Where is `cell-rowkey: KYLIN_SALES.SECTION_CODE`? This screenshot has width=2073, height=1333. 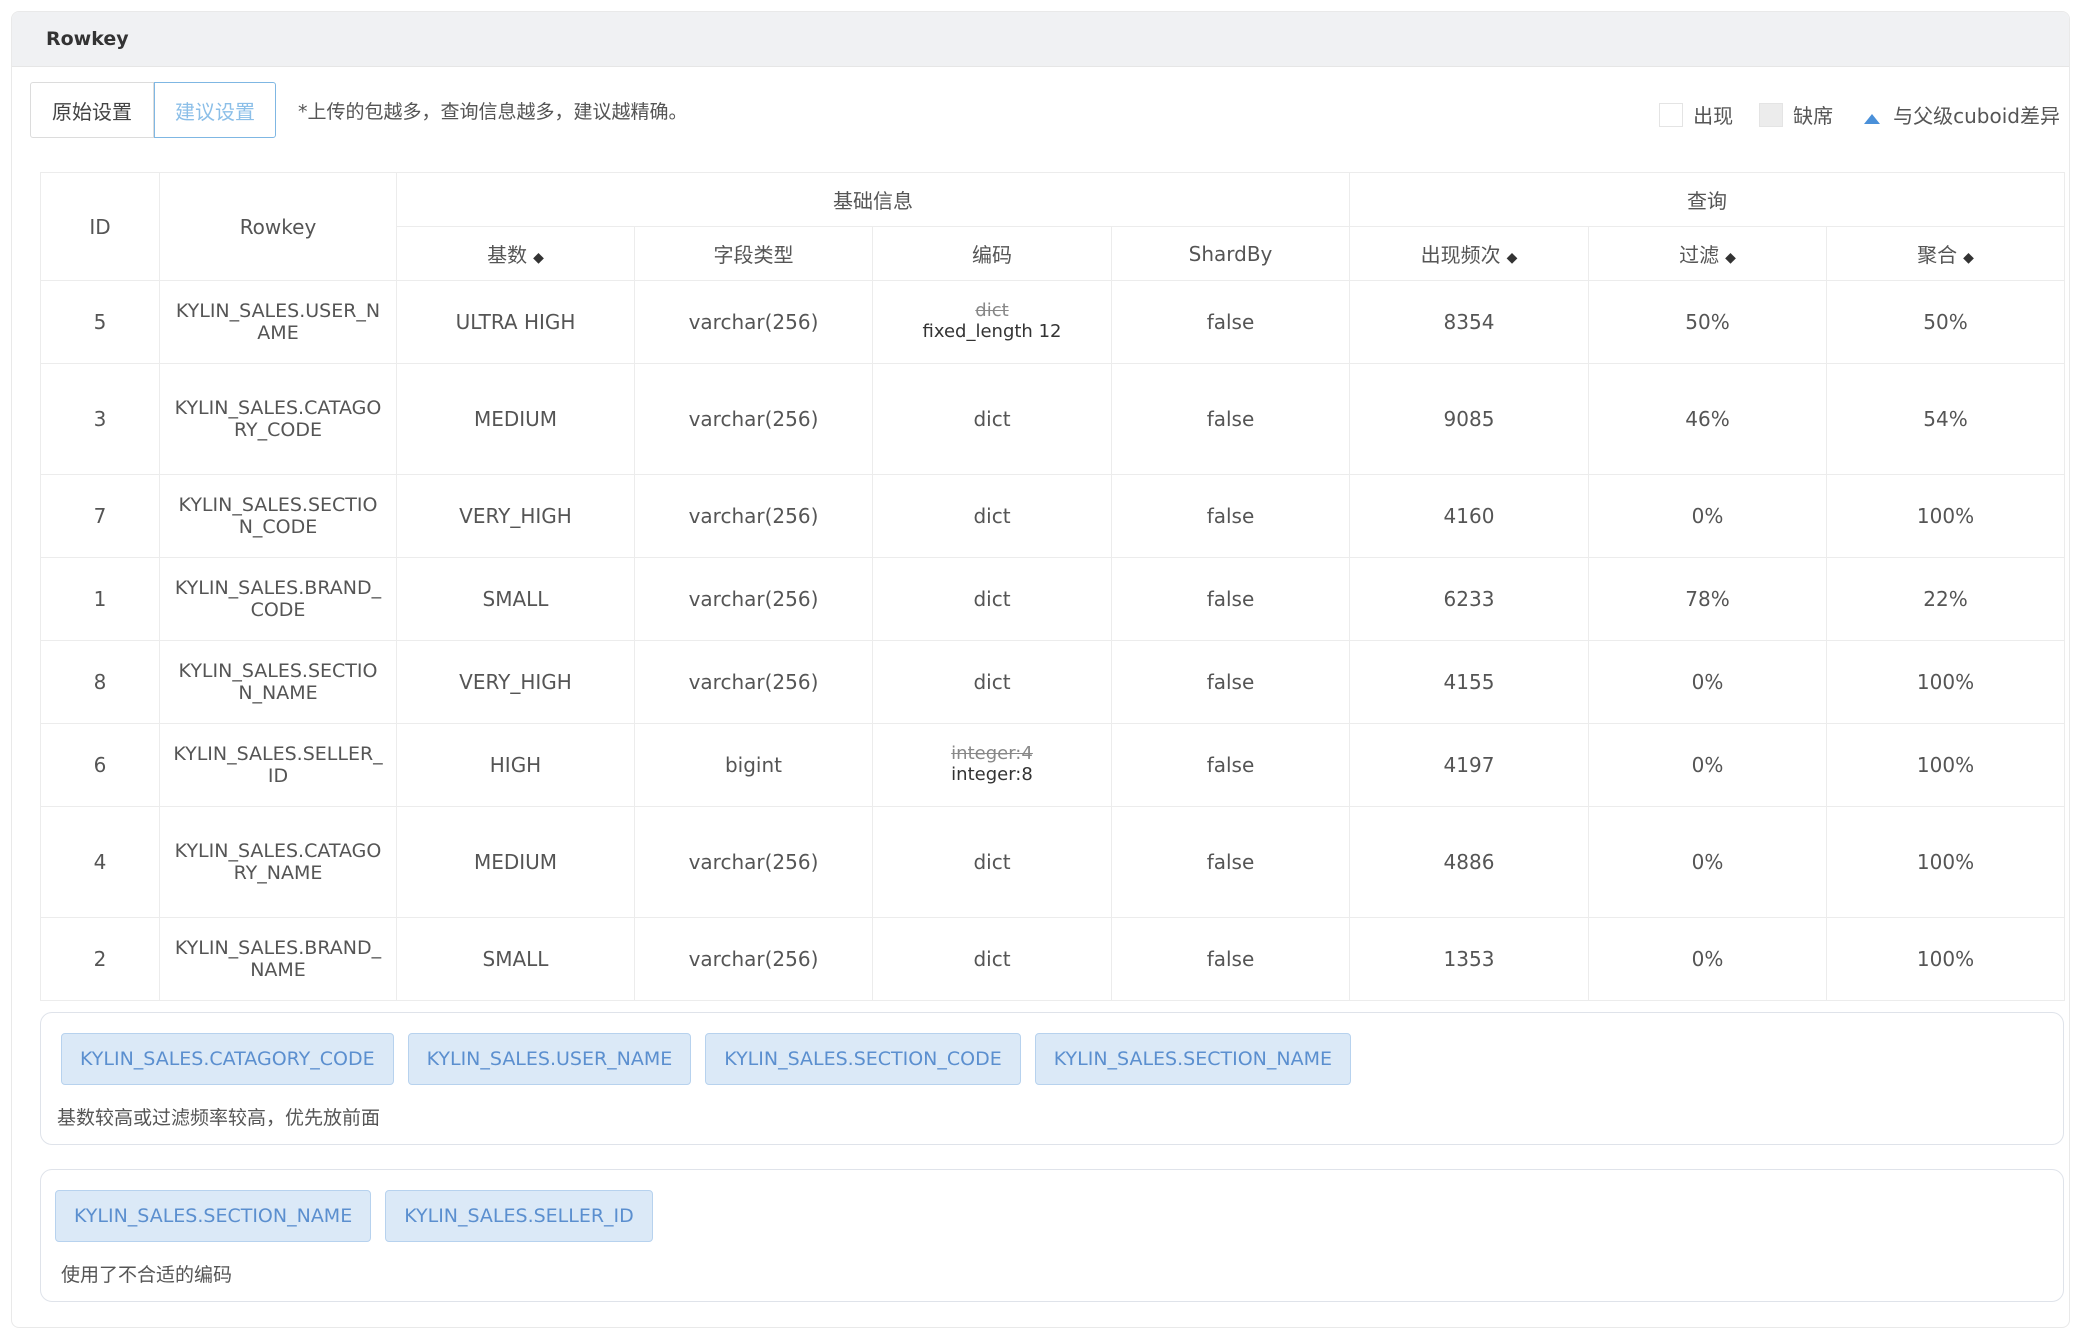 cell-rowkey: KYLIN_SALES.SECTION_CODE is located at coordinates (278, 516).